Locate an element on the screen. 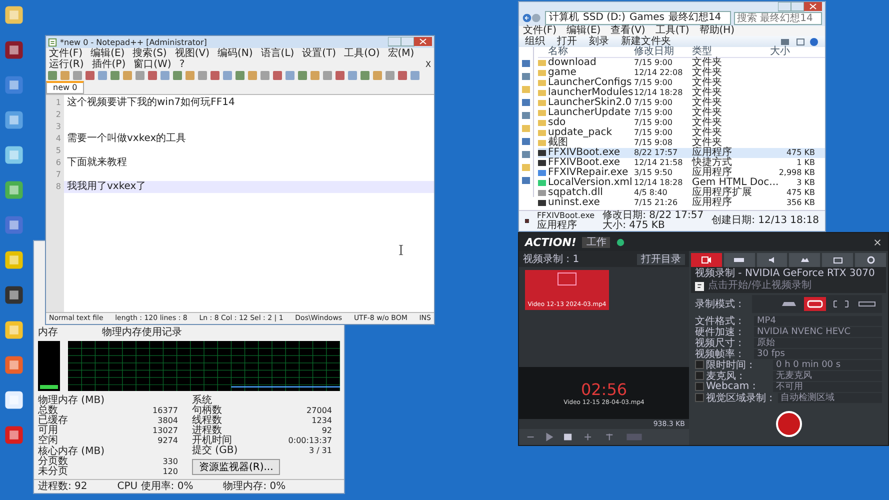 This screenshot has height=500, width=889. setting-dropdown: 自动检测区域 is located at coordinates (830, 397).